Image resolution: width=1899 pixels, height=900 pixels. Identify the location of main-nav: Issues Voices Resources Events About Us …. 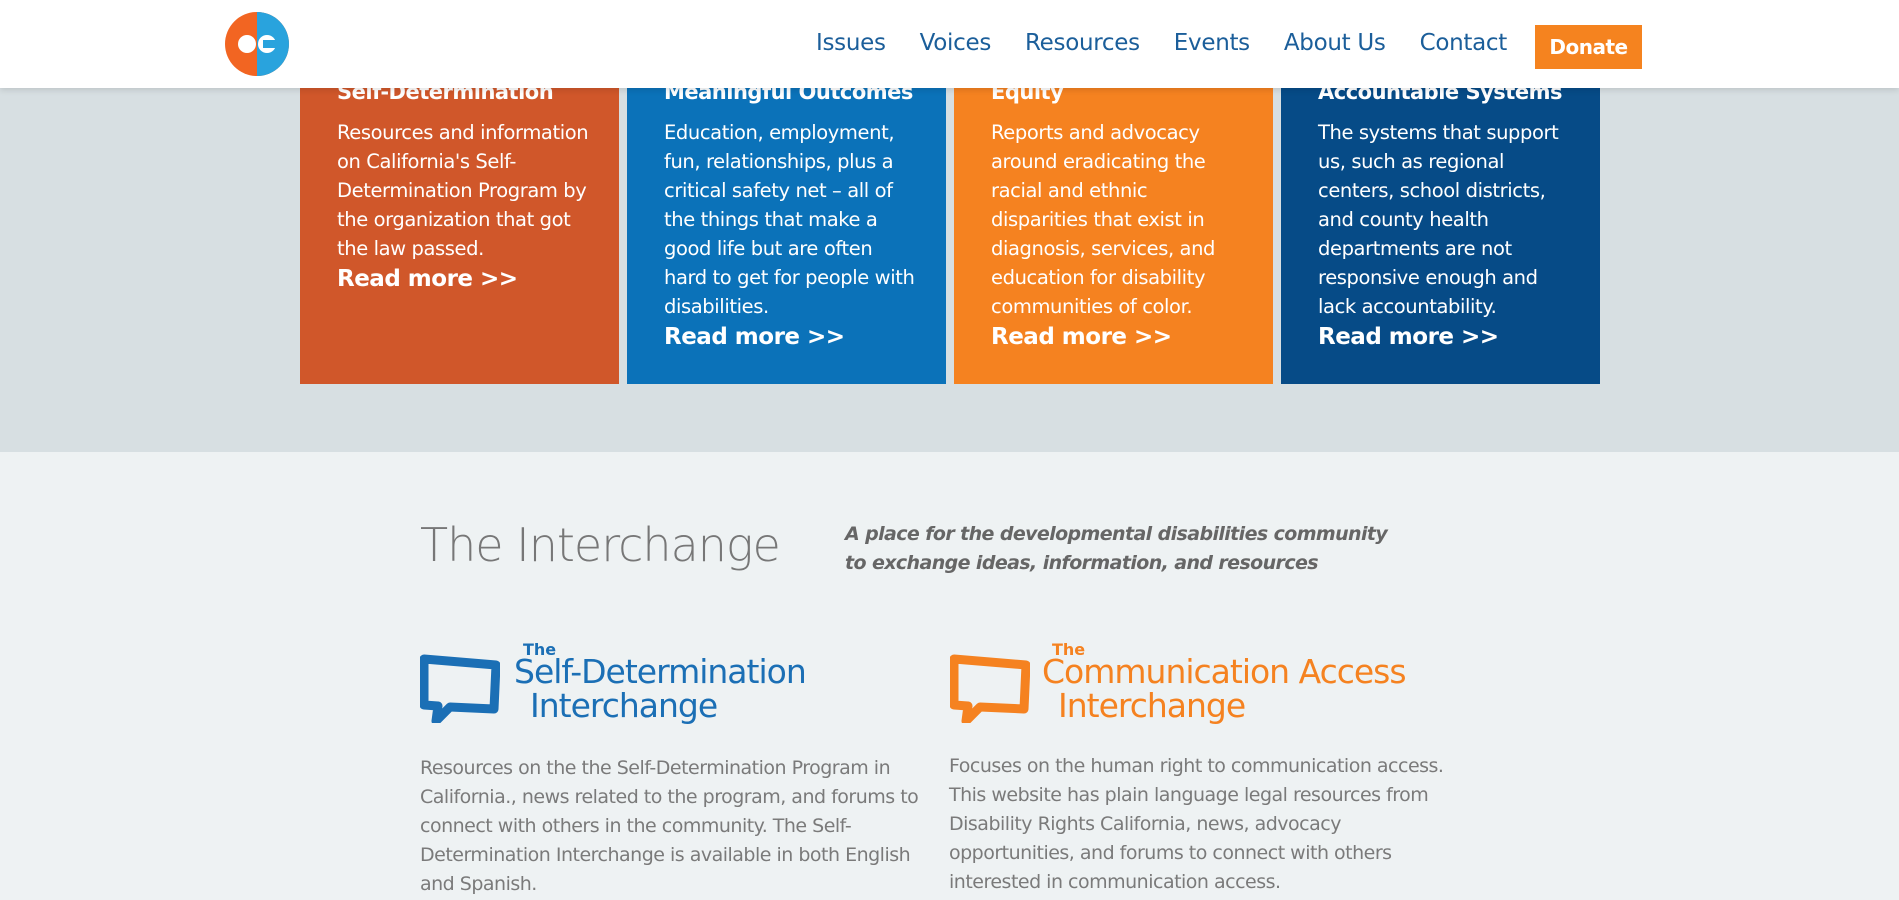
(1144, 43).